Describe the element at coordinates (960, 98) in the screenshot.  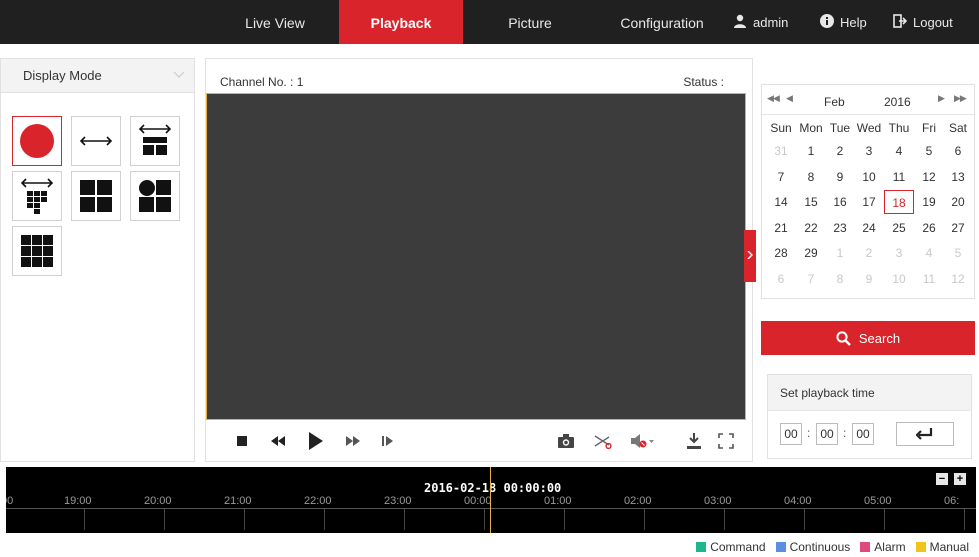
I see `next-year-icon: ▶▶` at that location.